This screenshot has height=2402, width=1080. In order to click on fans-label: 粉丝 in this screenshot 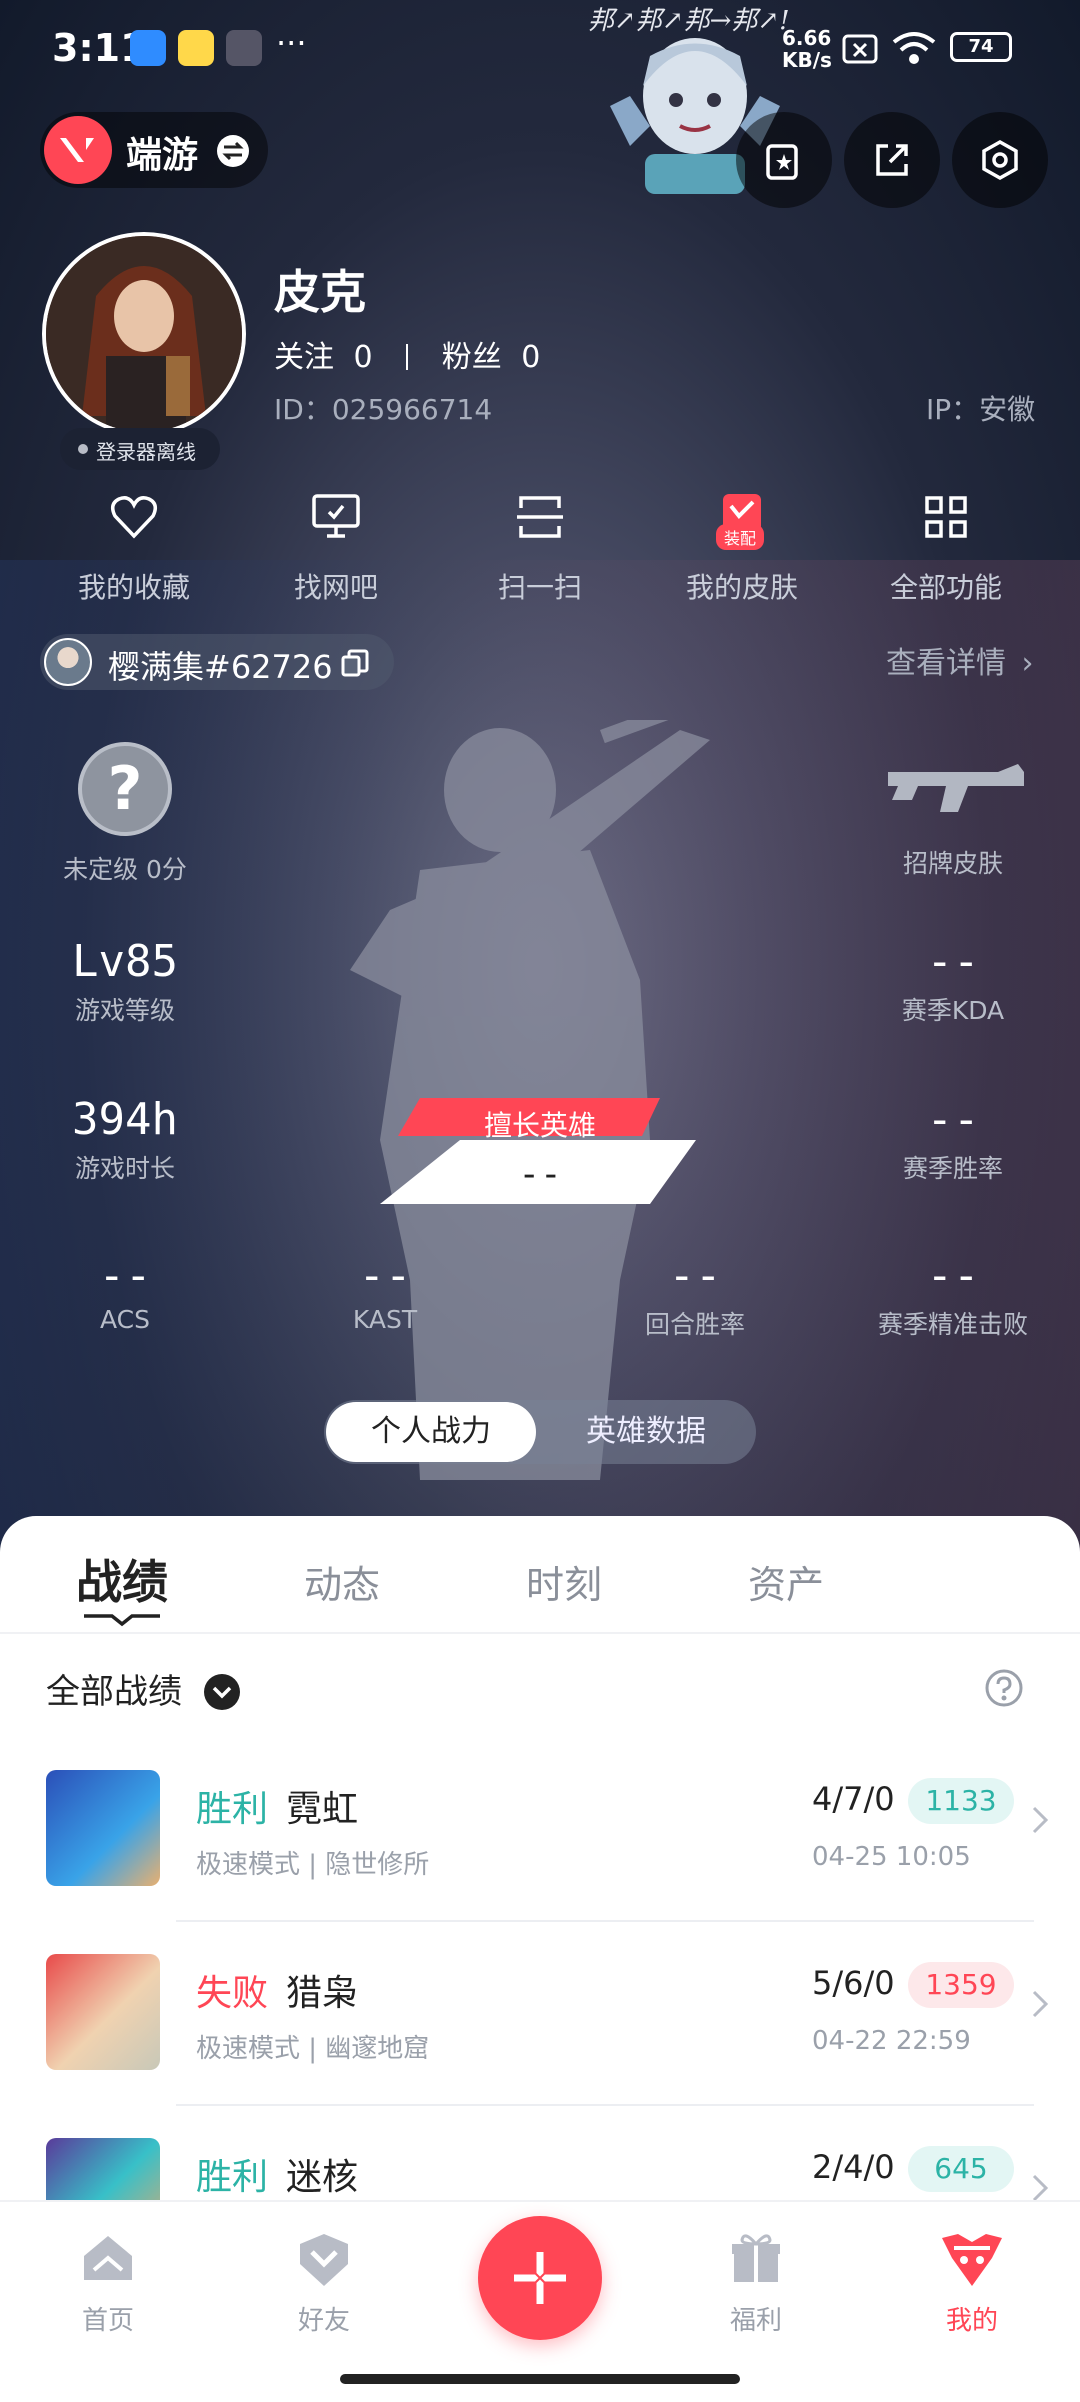, I will do `click(472, 357)`.